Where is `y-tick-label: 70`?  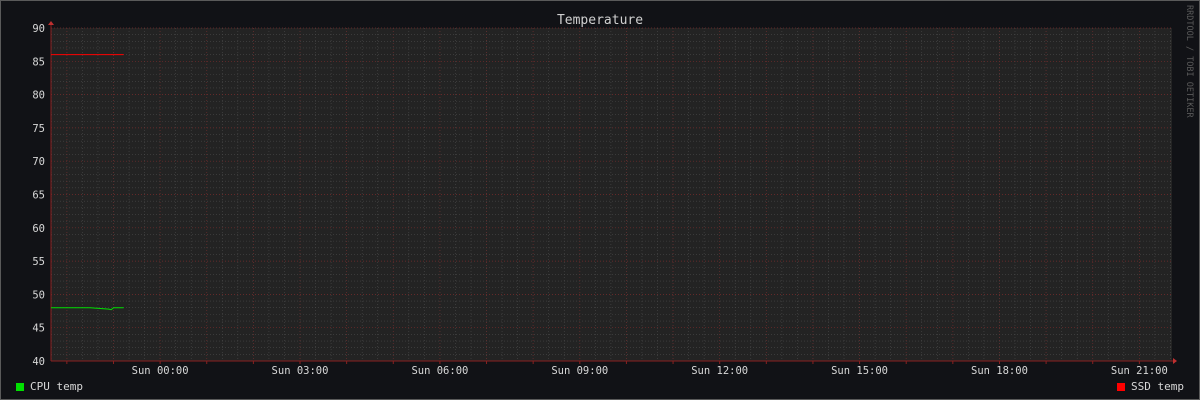 y-tick-label: 70 is located at coordinates (38, 162).